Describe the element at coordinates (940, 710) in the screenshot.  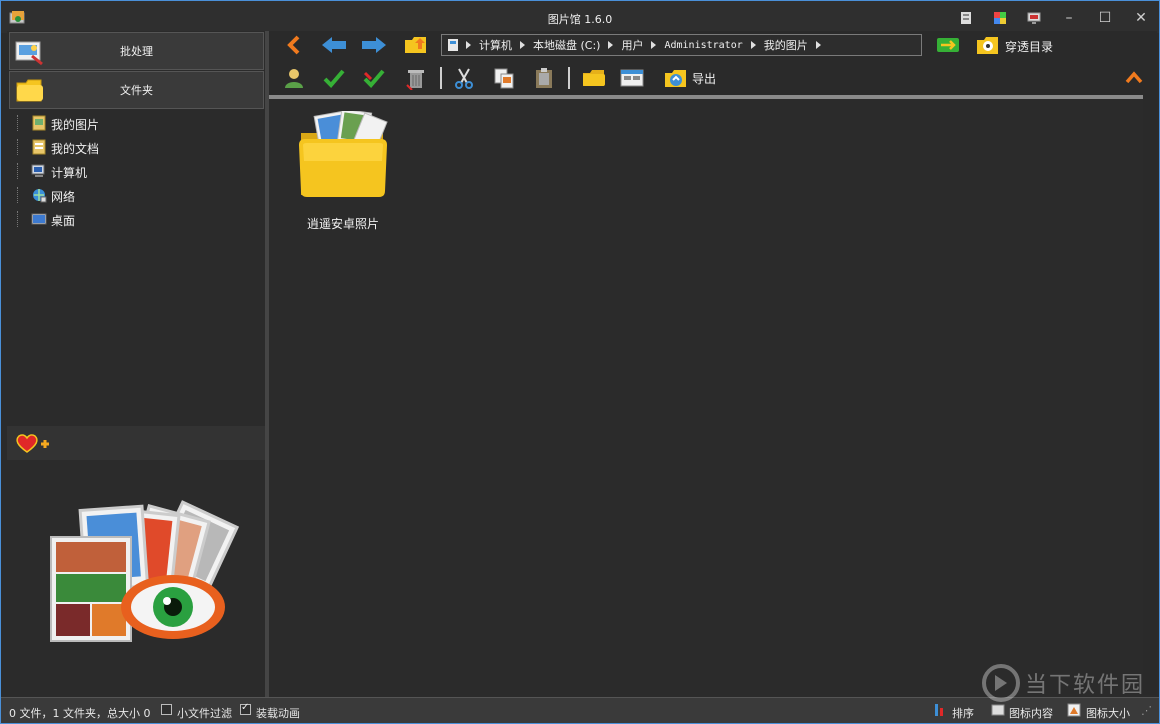
I see `sort-icon` at that location.